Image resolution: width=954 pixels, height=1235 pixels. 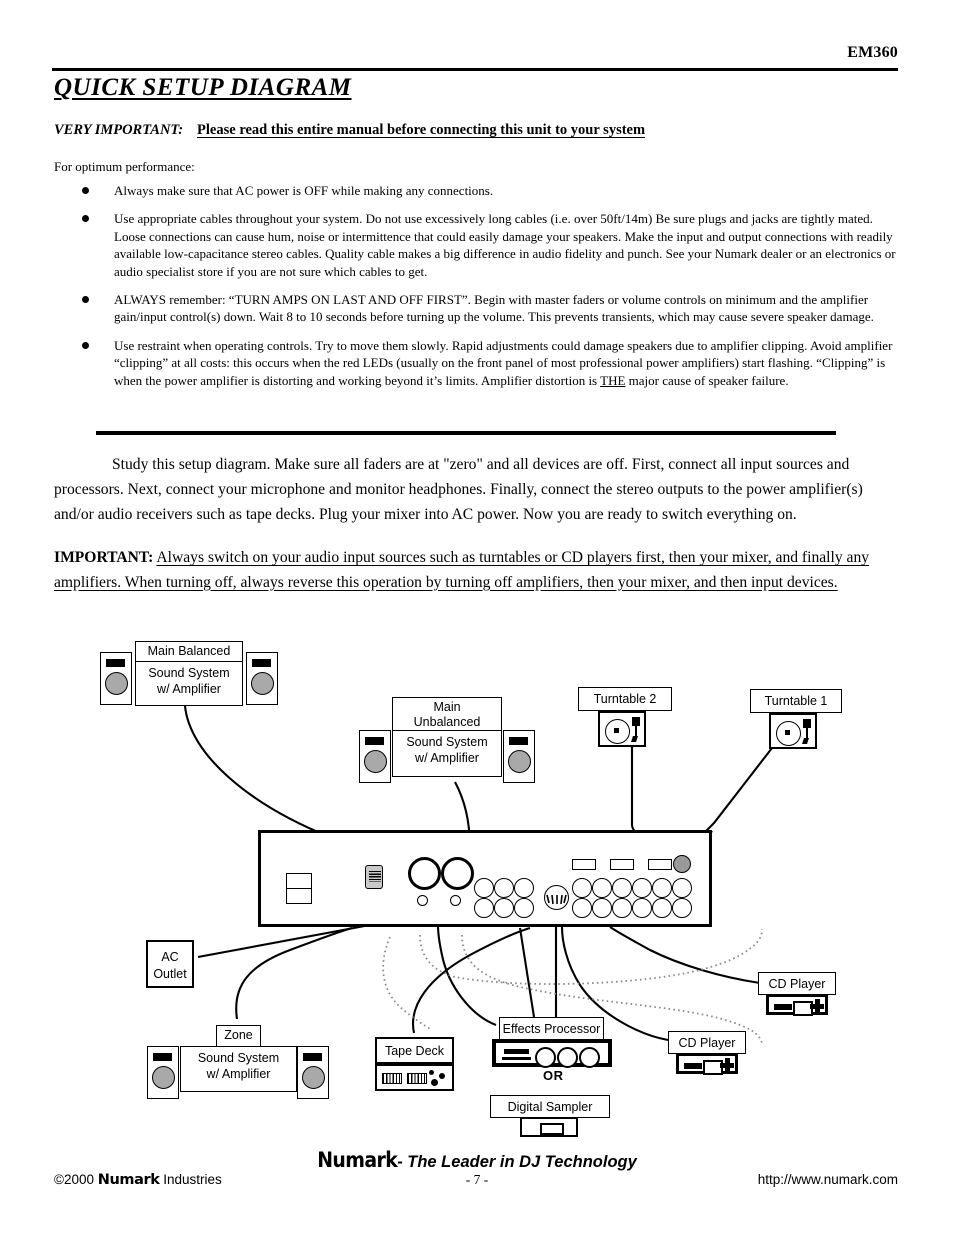 What do you see at coordinates (457, 873) in the screenshot?
I see `balanced-out-right` at bounding box center [457, 873].